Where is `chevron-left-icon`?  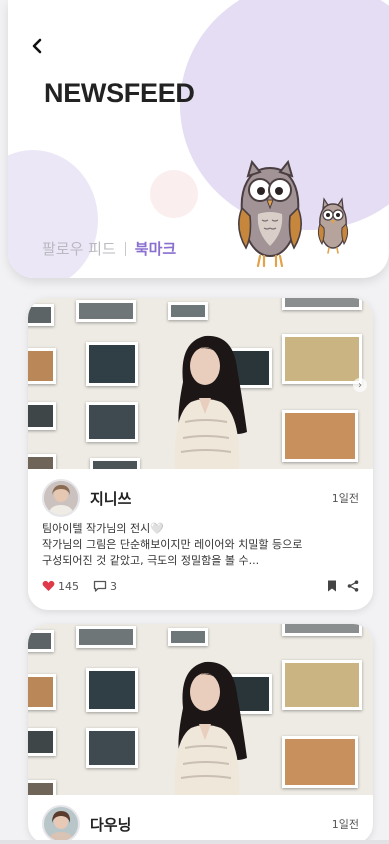
chevron-left-icon is located at coordinates (37, 46).